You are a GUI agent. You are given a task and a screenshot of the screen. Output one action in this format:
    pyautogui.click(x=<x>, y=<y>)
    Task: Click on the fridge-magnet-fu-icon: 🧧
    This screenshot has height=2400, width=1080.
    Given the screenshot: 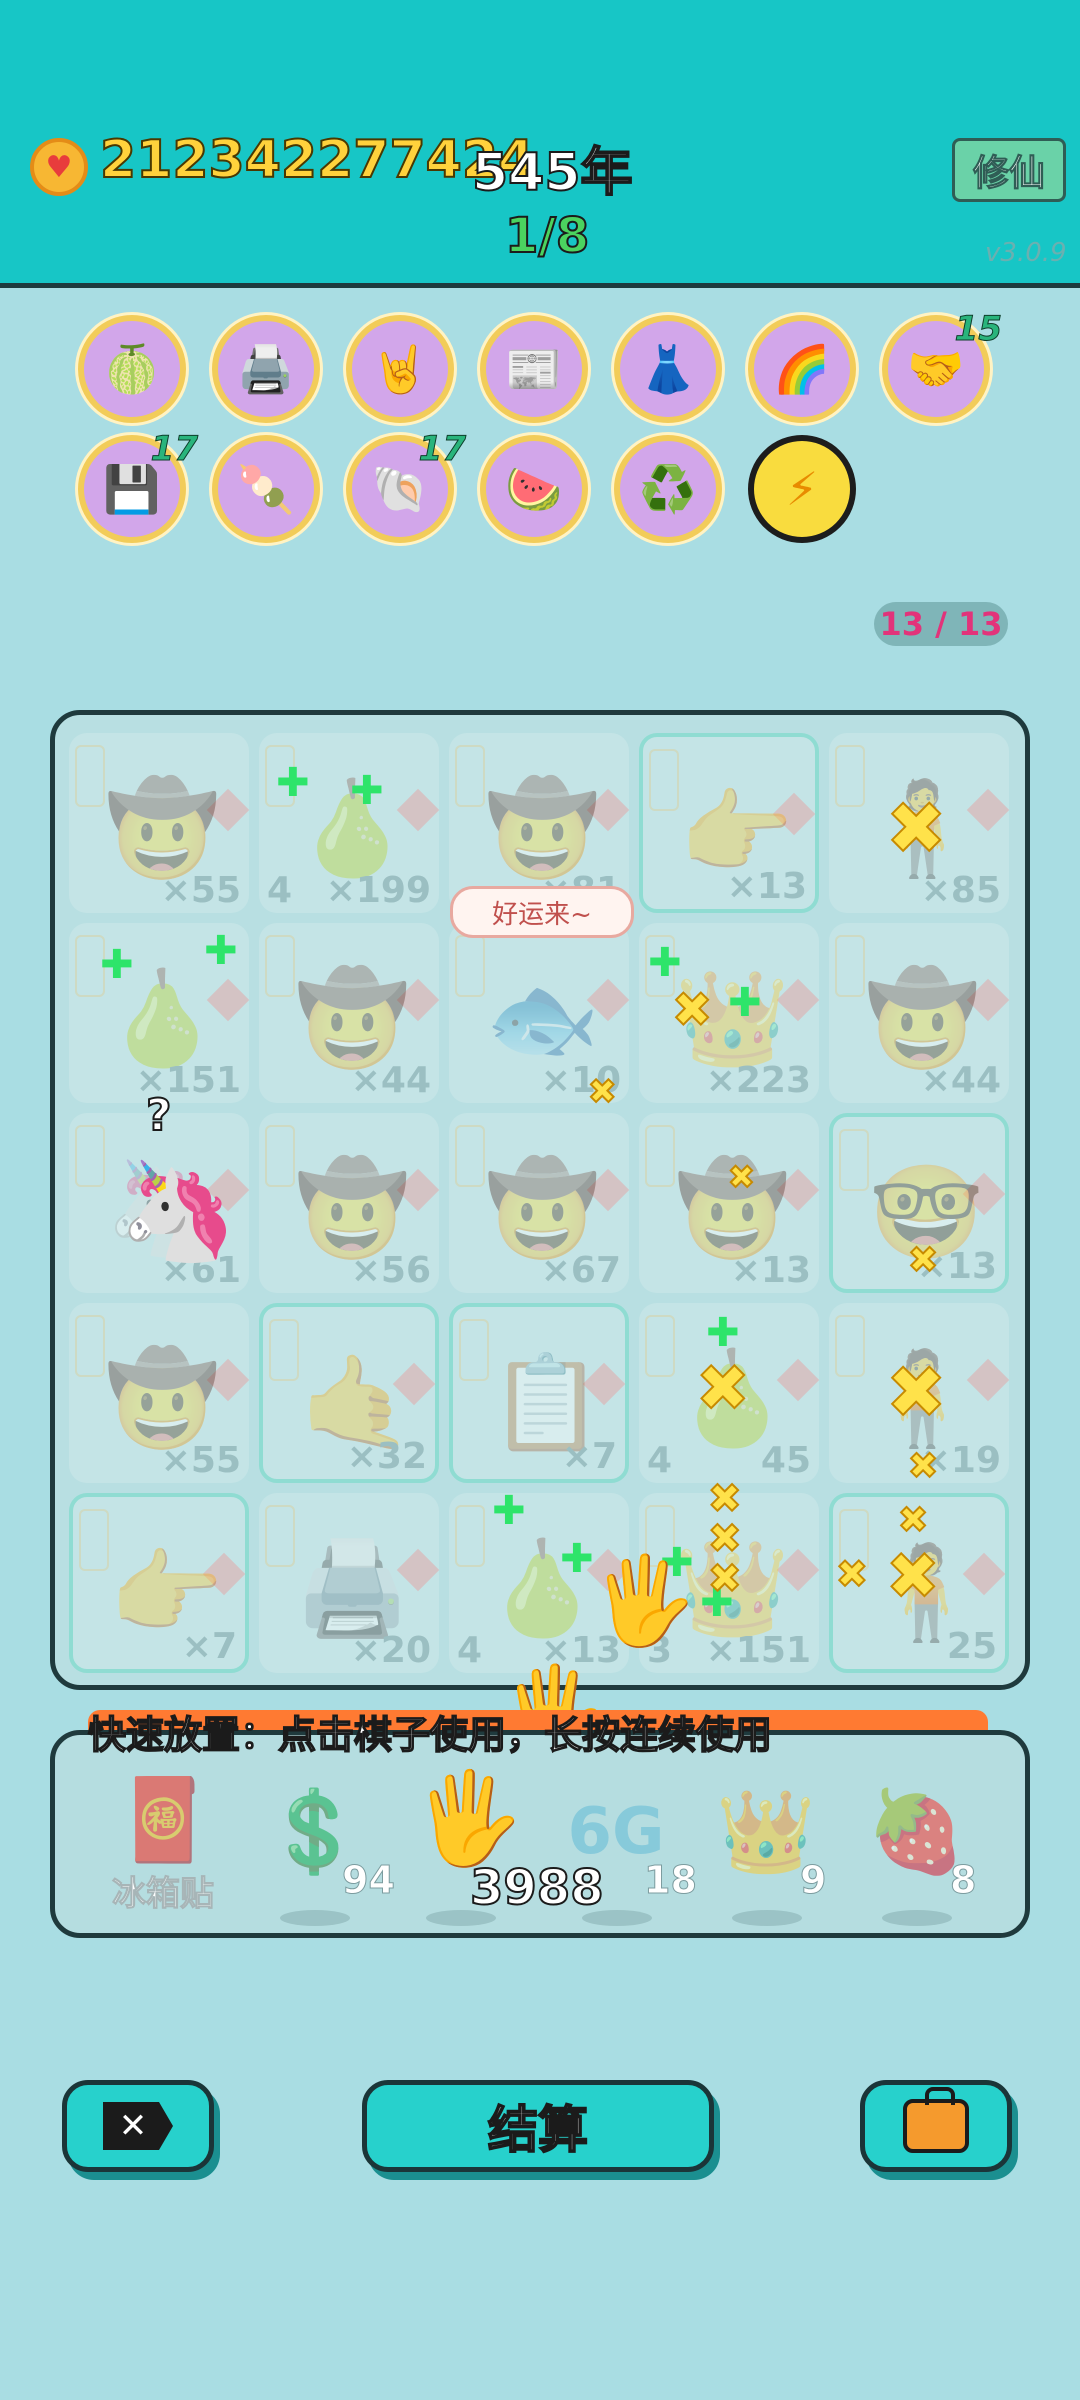 What is the action you would take?
    pyautogui.click(x=164, y=1820)
    